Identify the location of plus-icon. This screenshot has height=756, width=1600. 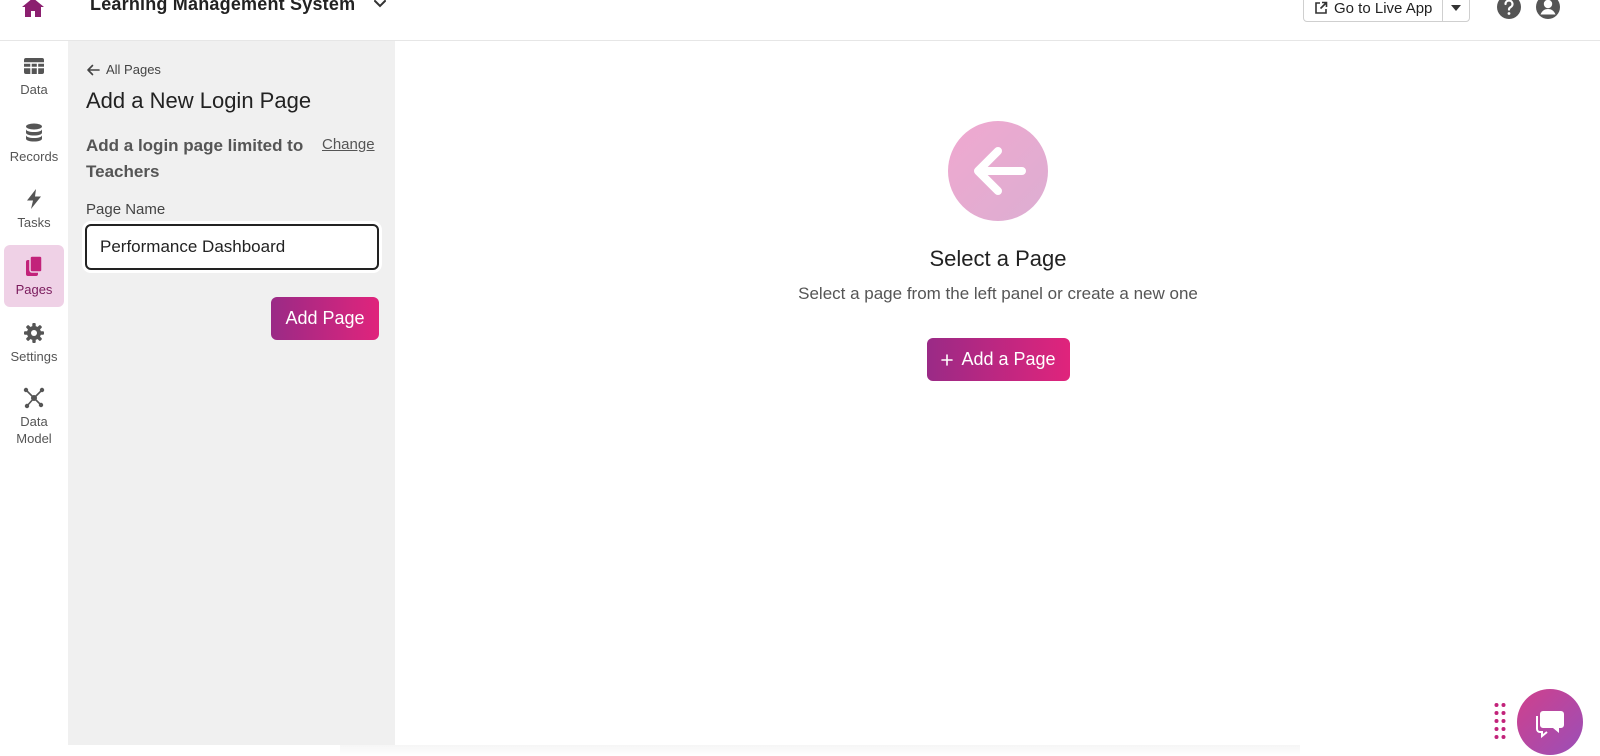
(947, 359).